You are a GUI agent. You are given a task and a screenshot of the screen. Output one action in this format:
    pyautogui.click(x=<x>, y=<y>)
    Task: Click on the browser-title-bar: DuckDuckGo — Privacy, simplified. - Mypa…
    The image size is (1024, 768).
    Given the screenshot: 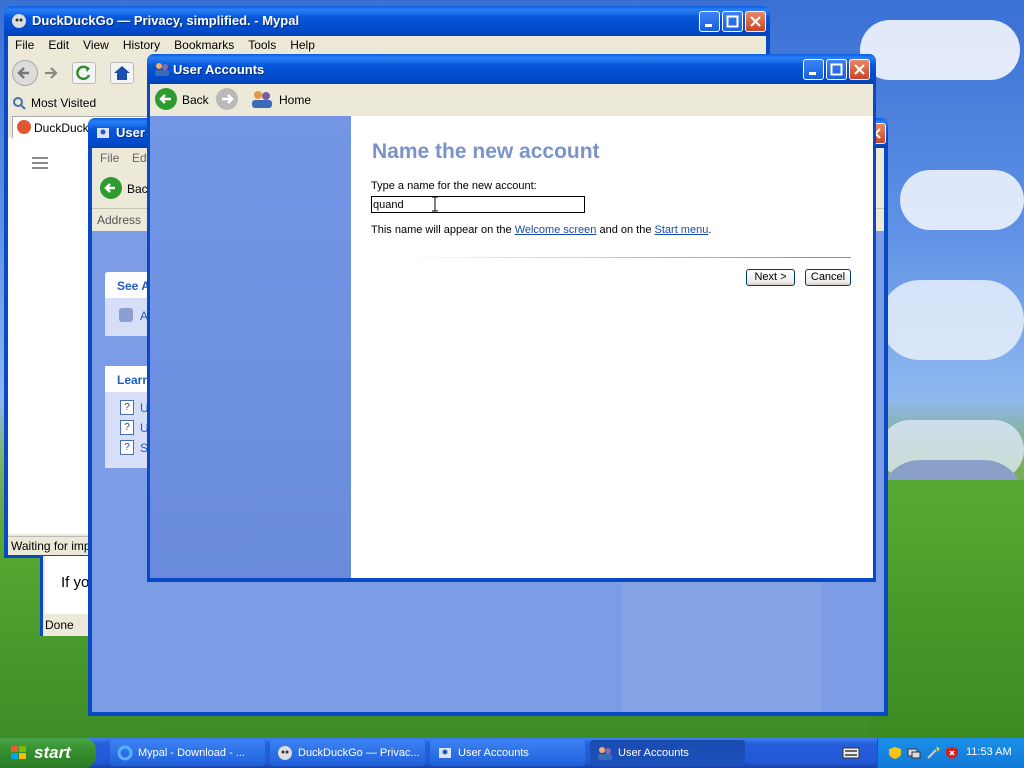 What is the action you would take?
    pyautogui.click(x=387, y=21)
    